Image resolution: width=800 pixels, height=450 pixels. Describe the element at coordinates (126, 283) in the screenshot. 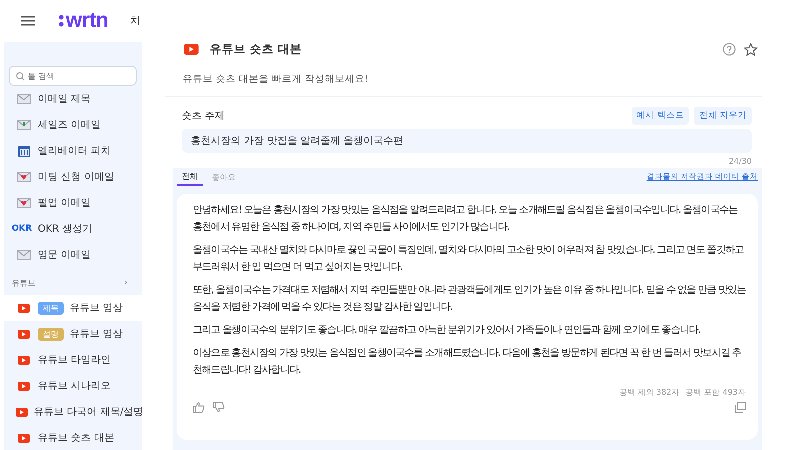

I see `chevron-icon: ›` at that location.